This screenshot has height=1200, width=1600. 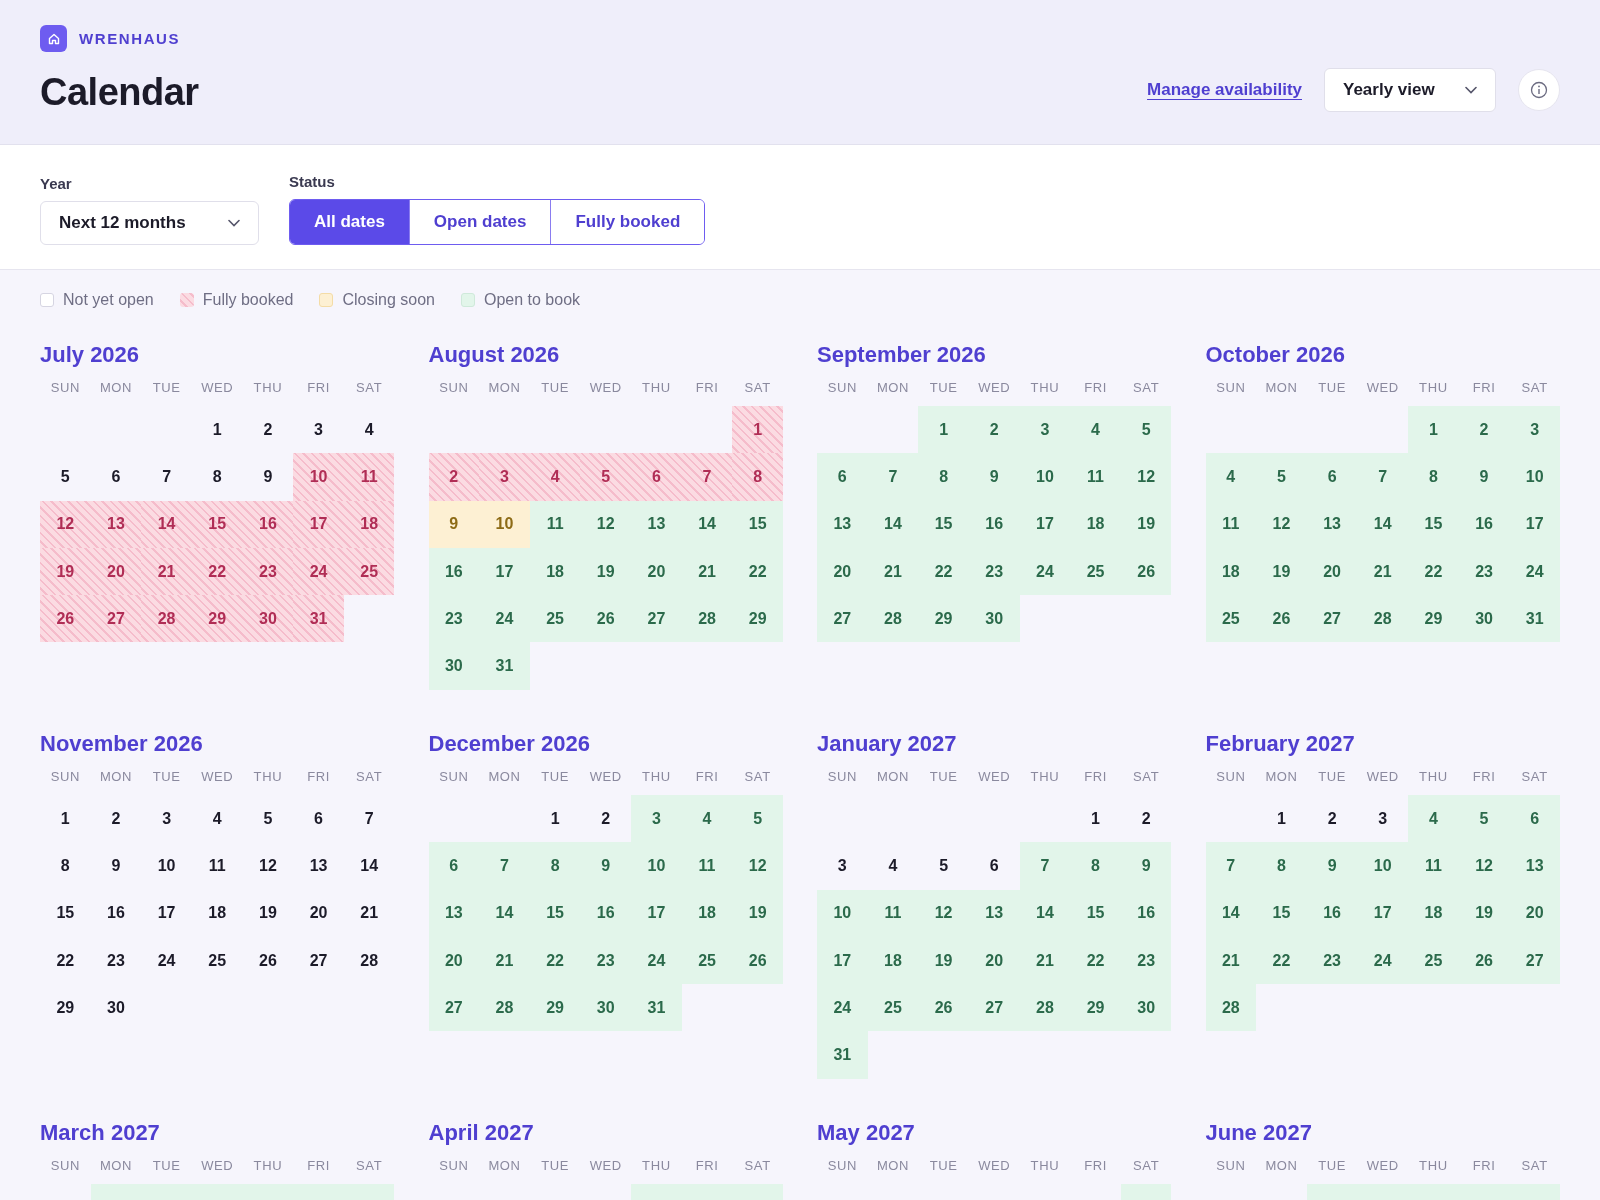 I want to click on day-cell: 30, so click(x=268, y=619).